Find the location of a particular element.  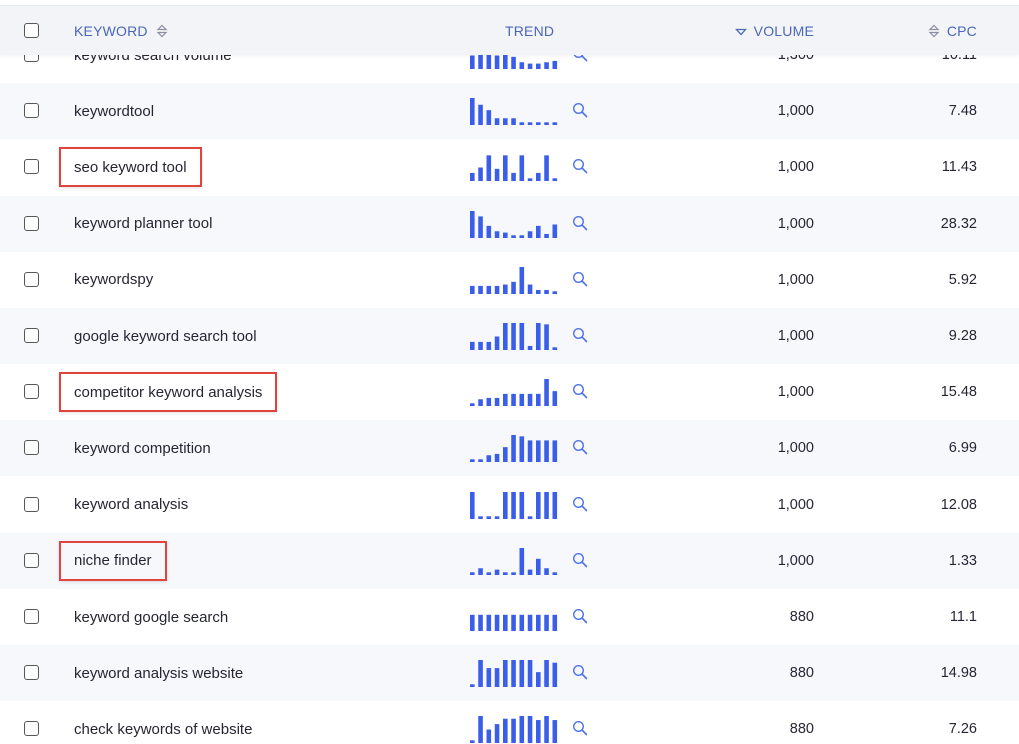

keyword-column-header: KEYWORD is located at coordinates (121, 31).